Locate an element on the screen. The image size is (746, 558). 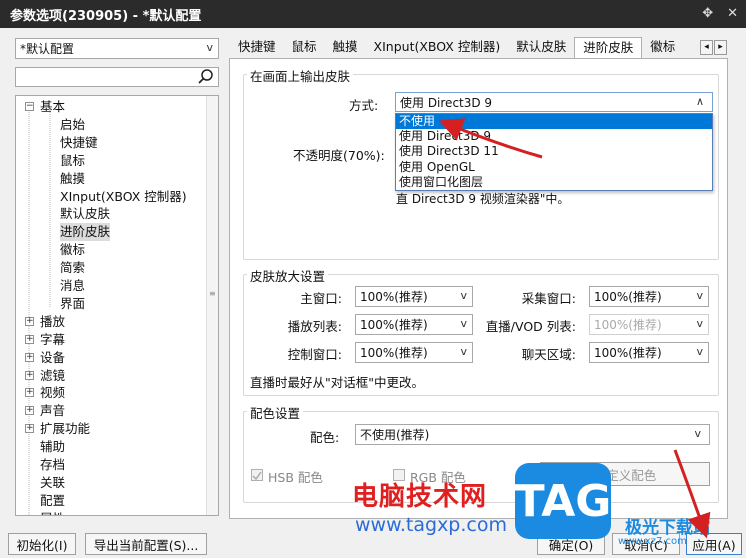
arrow-to-option is located at coordinates (490, 138).